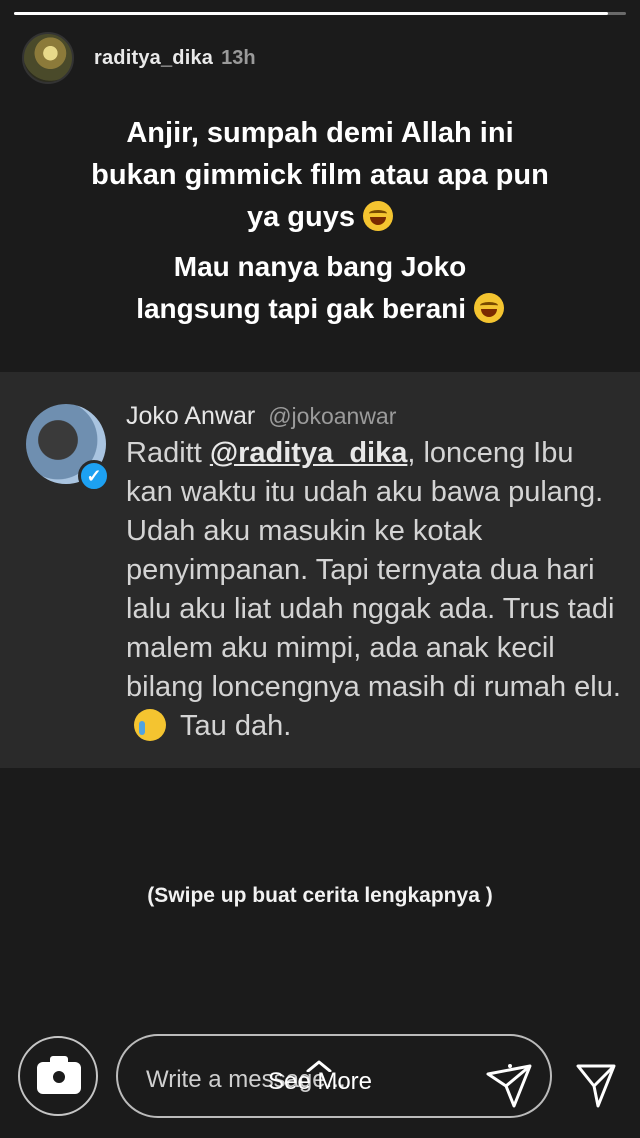 This screenshot has height=1138, width=640. Describe the element at coordinates (238, 57) in the screenshot. I see `story-time: 13h` at that location.